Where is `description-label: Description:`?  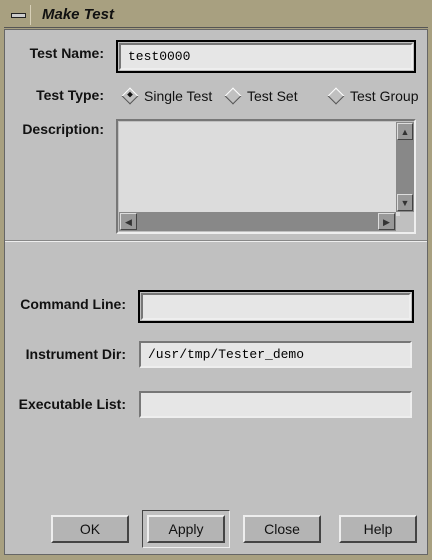 description-label: Description: is located at coordinates (63, 129).